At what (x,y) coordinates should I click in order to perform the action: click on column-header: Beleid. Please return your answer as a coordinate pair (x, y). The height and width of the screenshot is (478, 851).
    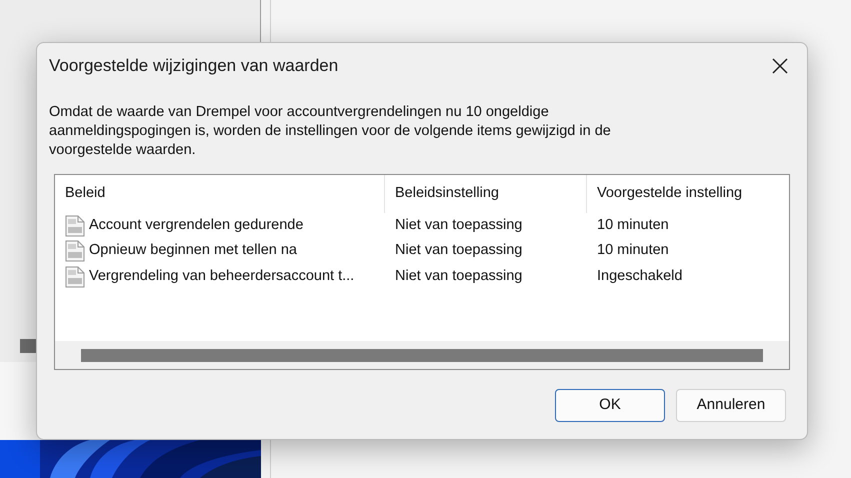
    Looking at the image, I should click on (85, 194).